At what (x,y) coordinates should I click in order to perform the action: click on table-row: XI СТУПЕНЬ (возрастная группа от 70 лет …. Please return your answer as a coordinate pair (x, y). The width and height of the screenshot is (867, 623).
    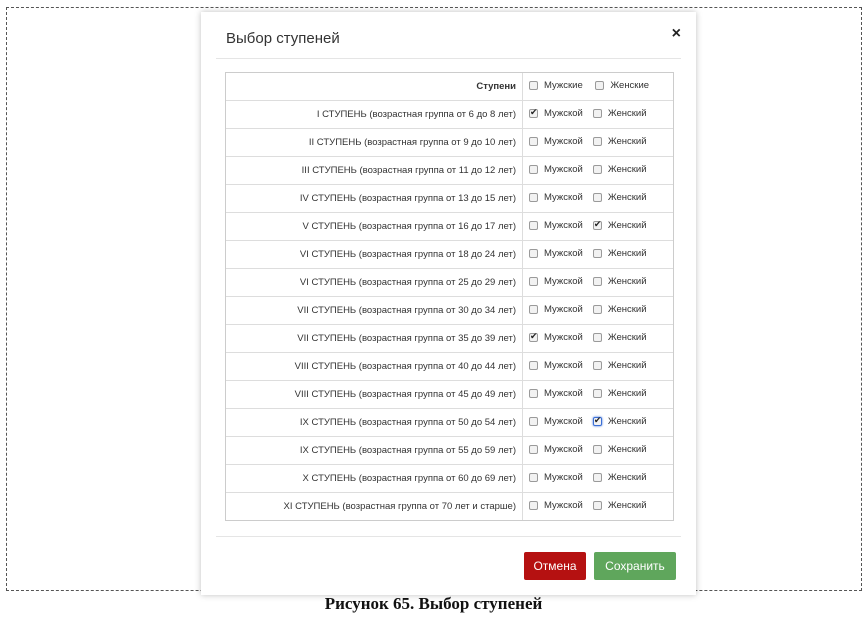
    Looking at the image, I should click on (450, 506).